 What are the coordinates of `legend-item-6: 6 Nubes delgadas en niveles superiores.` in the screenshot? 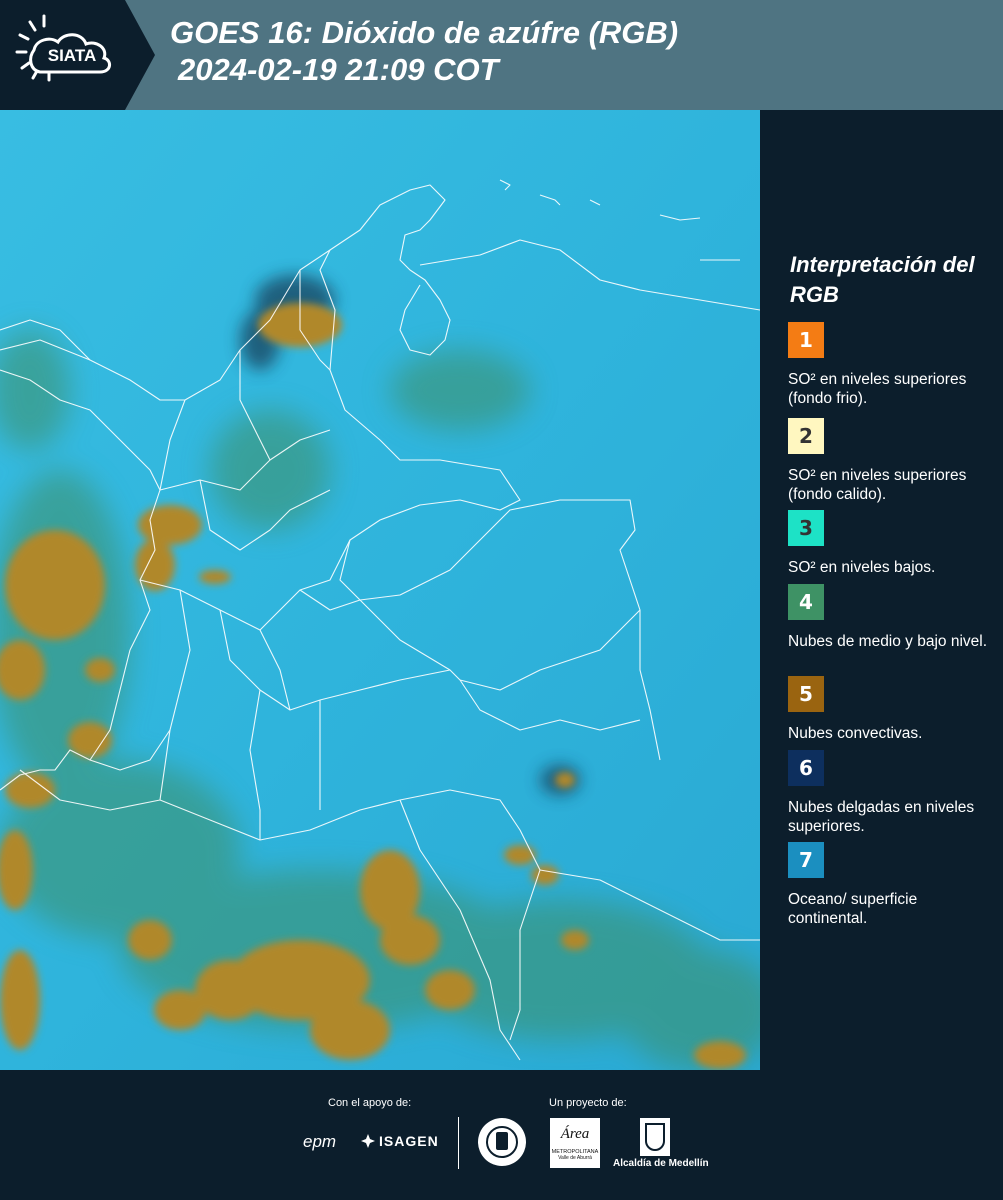 It's located at (888, 793).